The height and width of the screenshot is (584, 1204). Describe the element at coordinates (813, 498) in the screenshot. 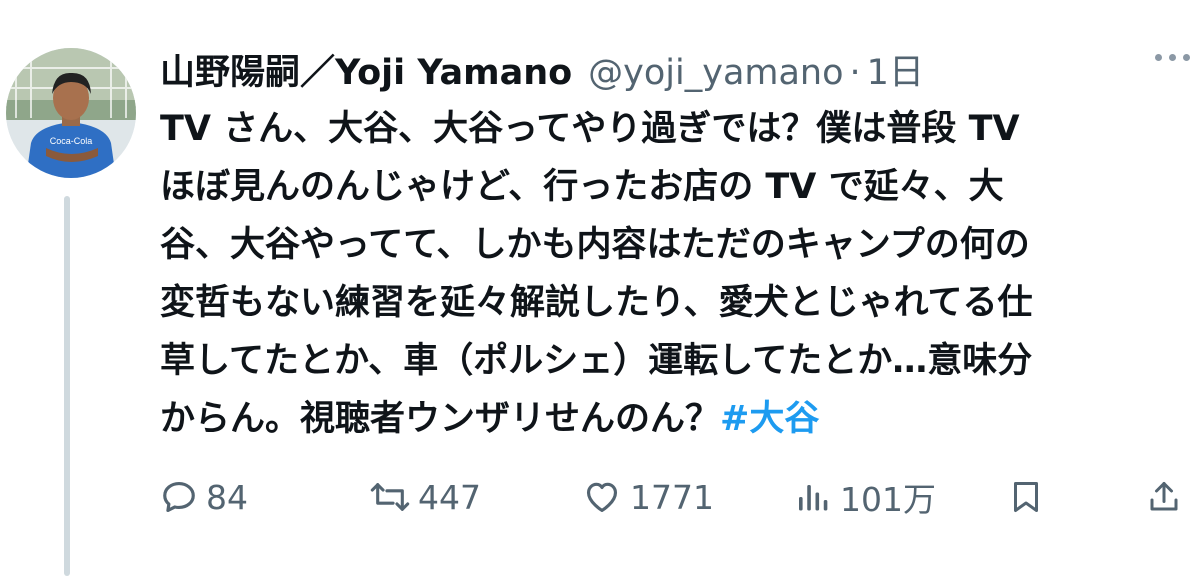

I see `views-icon` at that location.